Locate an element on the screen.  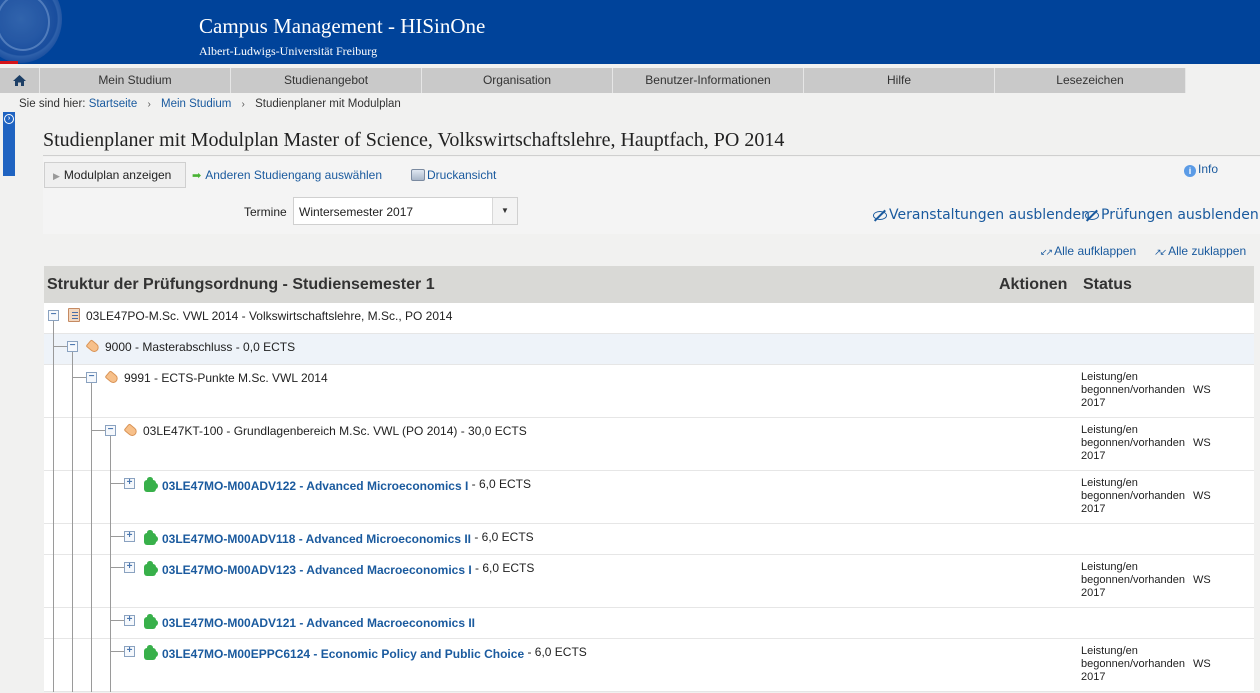
info-link: i Info is located at coordinates (1201, 169).